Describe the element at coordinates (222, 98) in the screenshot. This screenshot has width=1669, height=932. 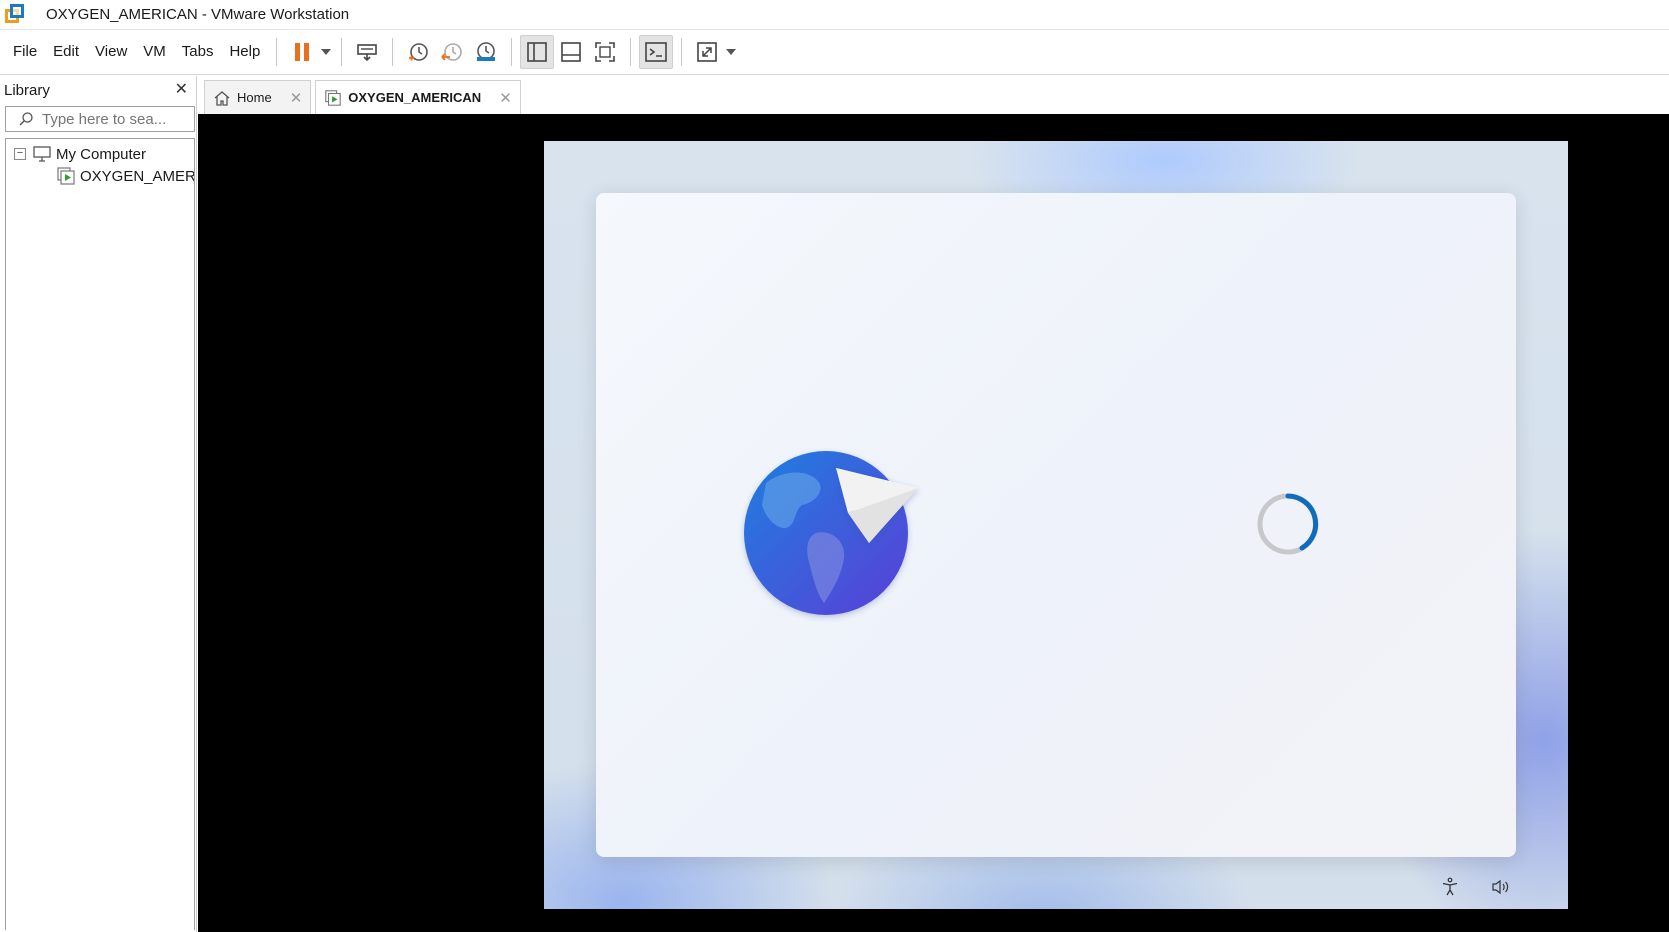
I see `home-icon` at that location.